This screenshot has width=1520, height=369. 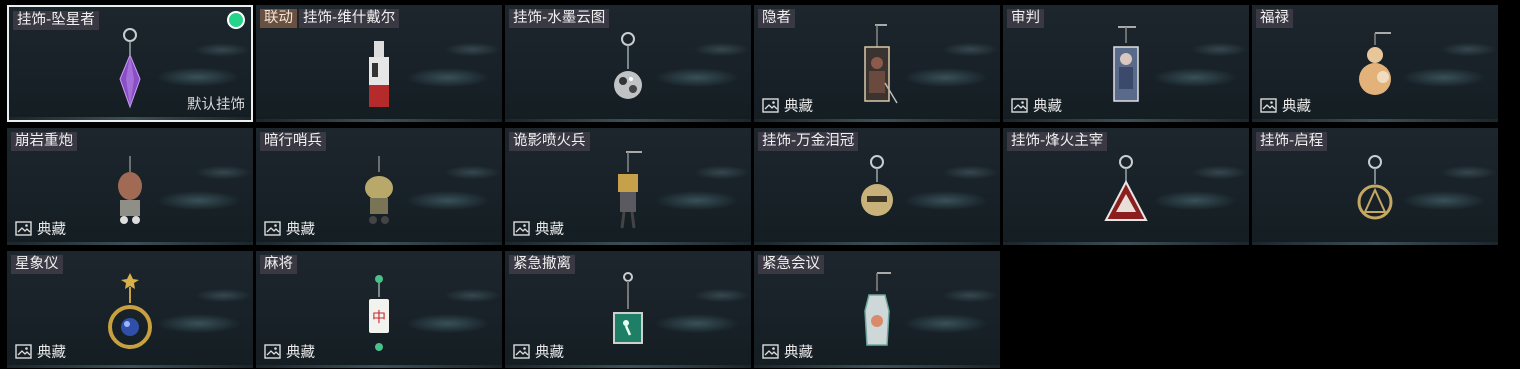 I want to click on card-name: 诡影喷火兵, so click(x=549, y=141).